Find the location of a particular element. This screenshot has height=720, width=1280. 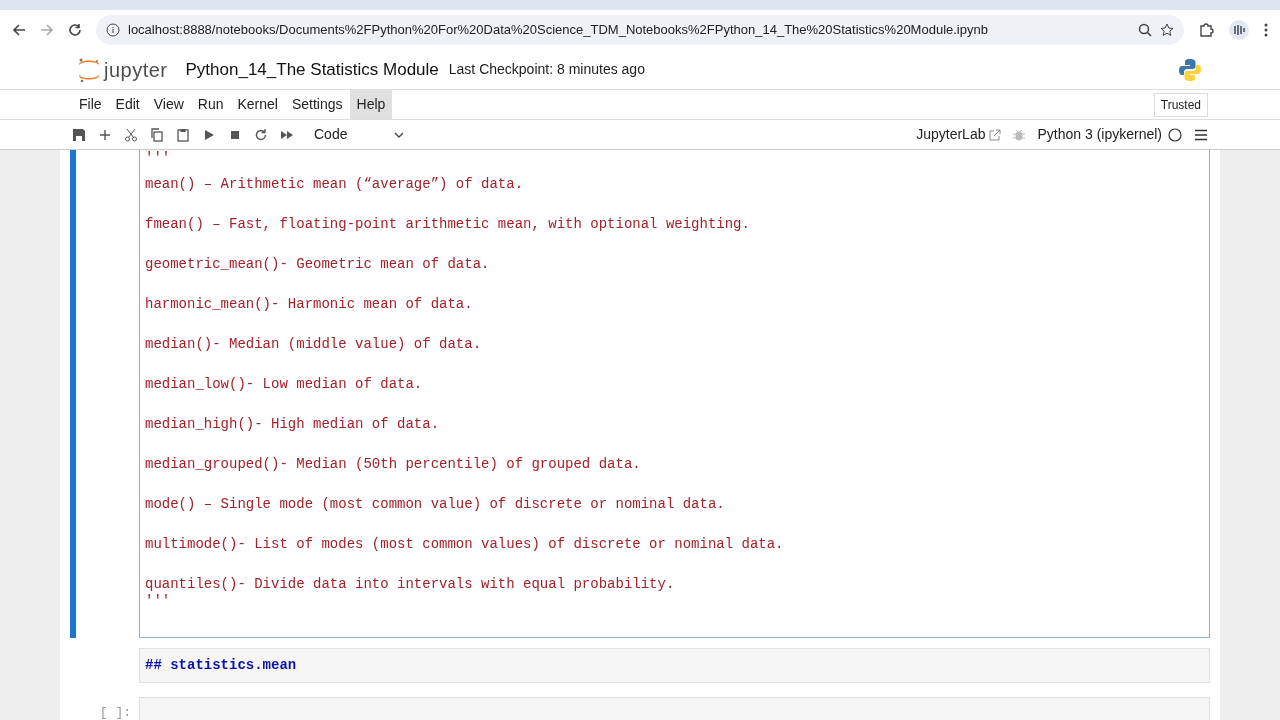

code-line: mean() – Arithmetic mean (“average”) of data. is located at coordinates (335, 184).